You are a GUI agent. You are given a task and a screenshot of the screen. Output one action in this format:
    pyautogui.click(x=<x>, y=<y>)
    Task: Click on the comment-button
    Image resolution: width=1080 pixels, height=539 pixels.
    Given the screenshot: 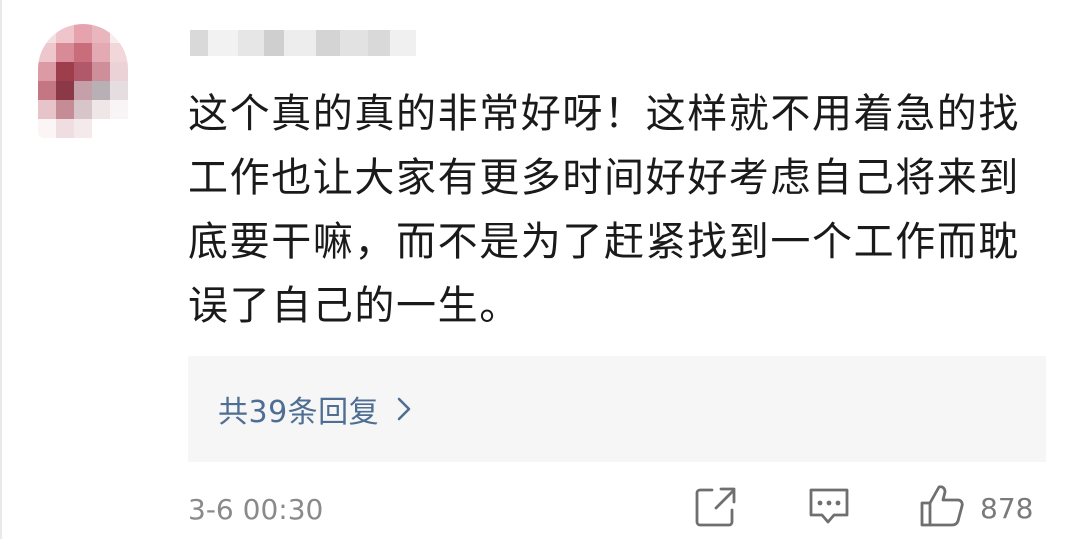 What is the action you would take?
    pyautogui.click(x=829, y=508)
    